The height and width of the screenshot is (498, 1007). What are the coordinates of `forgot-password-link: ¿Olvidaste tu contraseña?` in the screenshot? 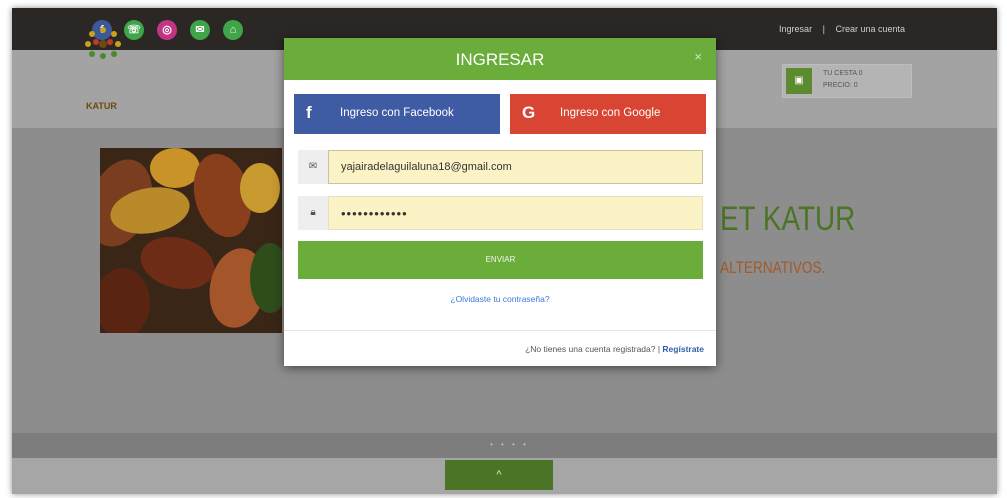 It's located at (500, 299).